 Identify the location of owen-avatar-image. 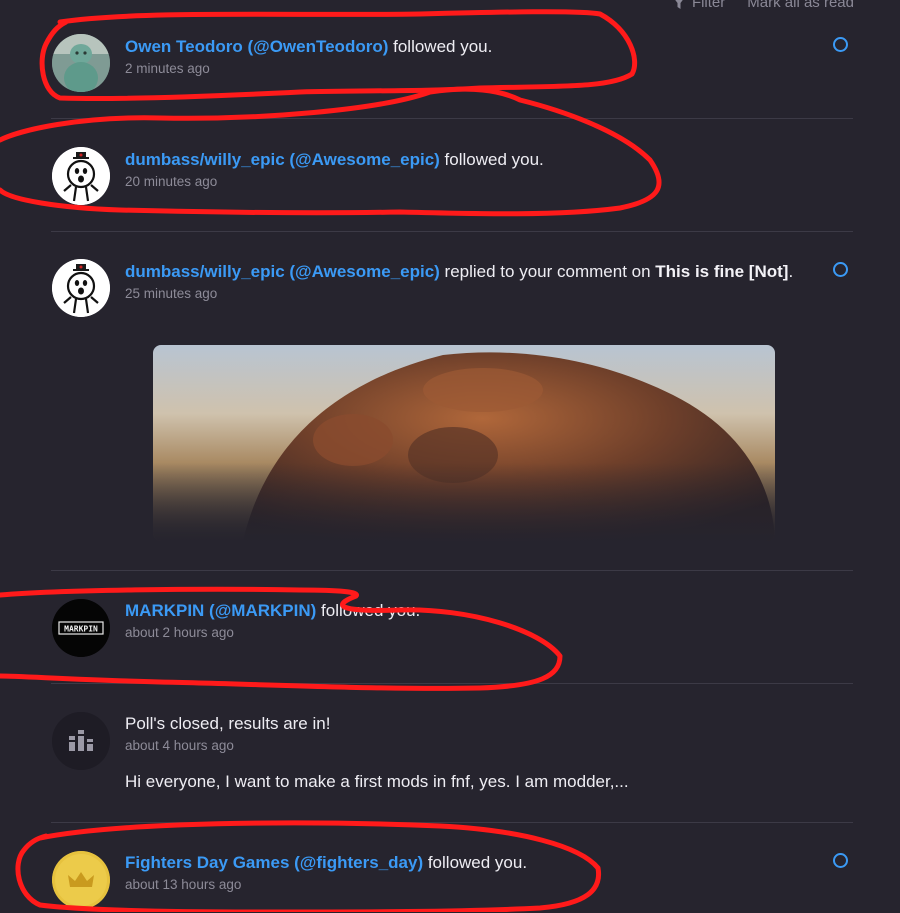
(81, 63).